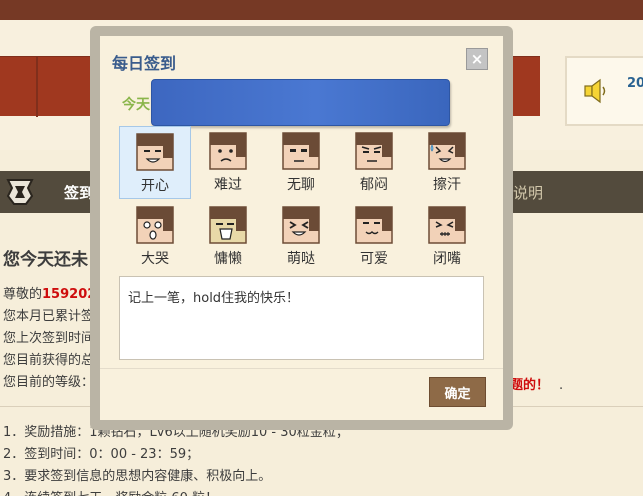  What do you see at coordinates (228, 185) in the screenshot?
I see `mood-label: 难过` at bounding box center [228, 185].